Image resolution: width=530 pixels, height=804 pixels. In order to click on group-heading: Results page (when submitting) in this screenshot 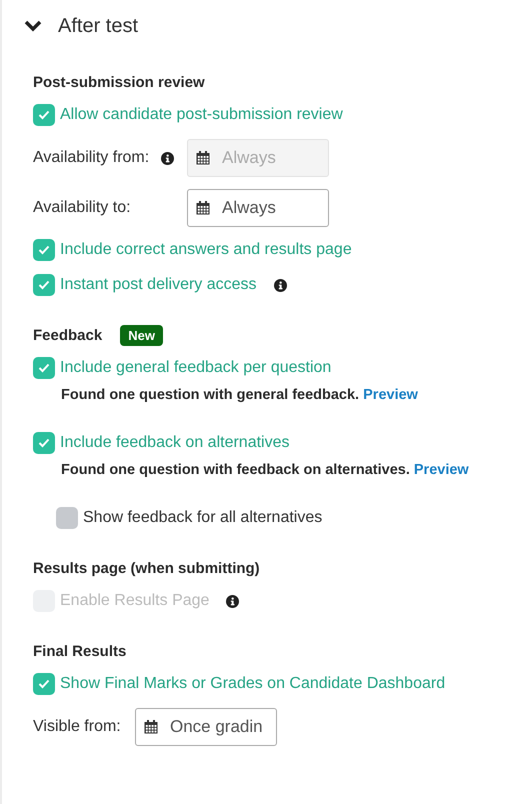, I will do `click(146, 568)`.